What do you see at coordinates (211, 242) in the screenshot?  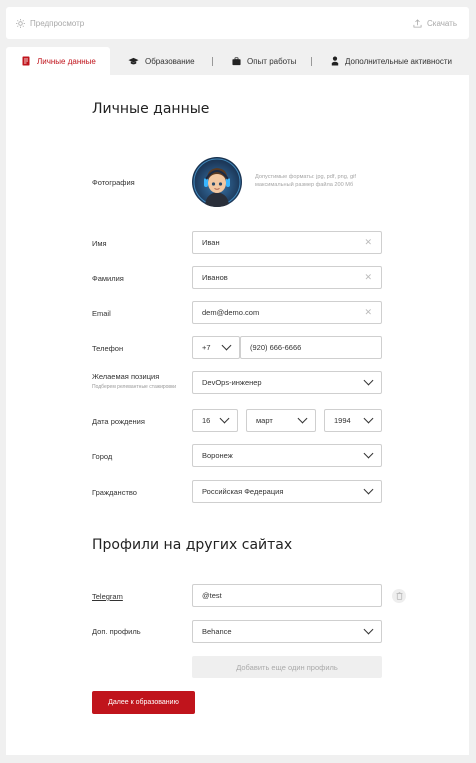 I see `first-name-value: Иван` at bounding box center [211, 242].